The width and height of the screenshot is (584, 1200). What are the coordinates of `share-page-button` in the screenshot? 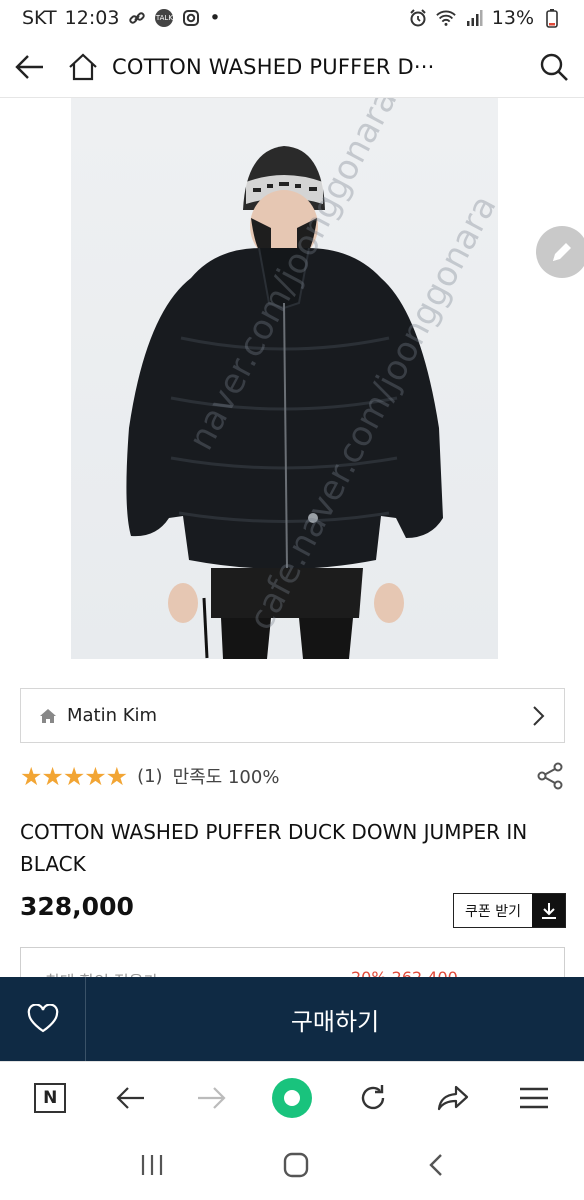 It's located at (453, 1098).